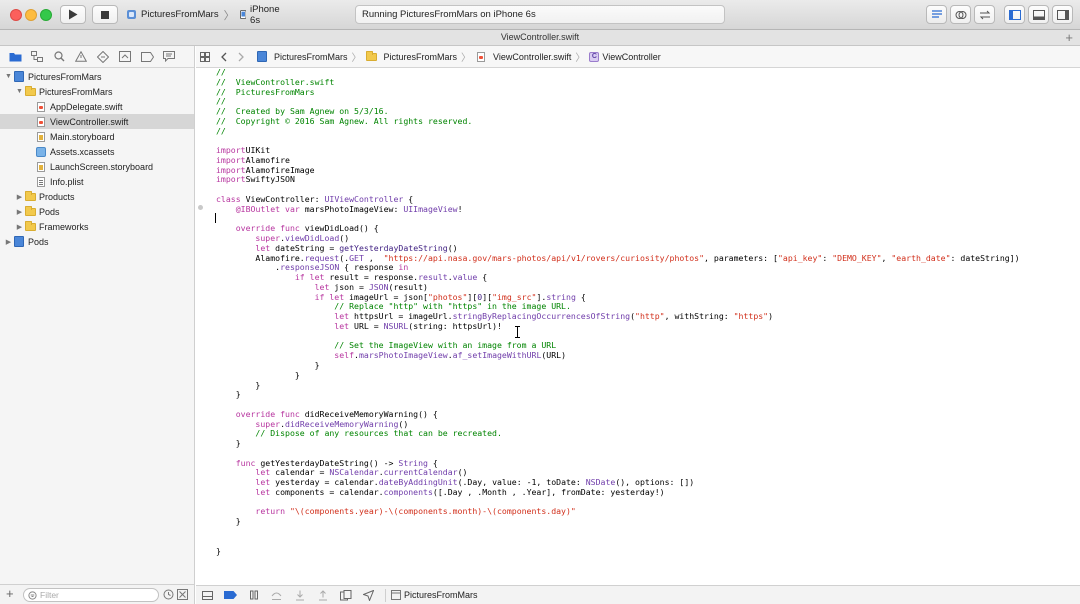 The width and height of the screenshot is (1080, 604). What do you see at coordinates (299, 595) in the screenshot?
I see `step-into-button` at bounding box center [299, 595].